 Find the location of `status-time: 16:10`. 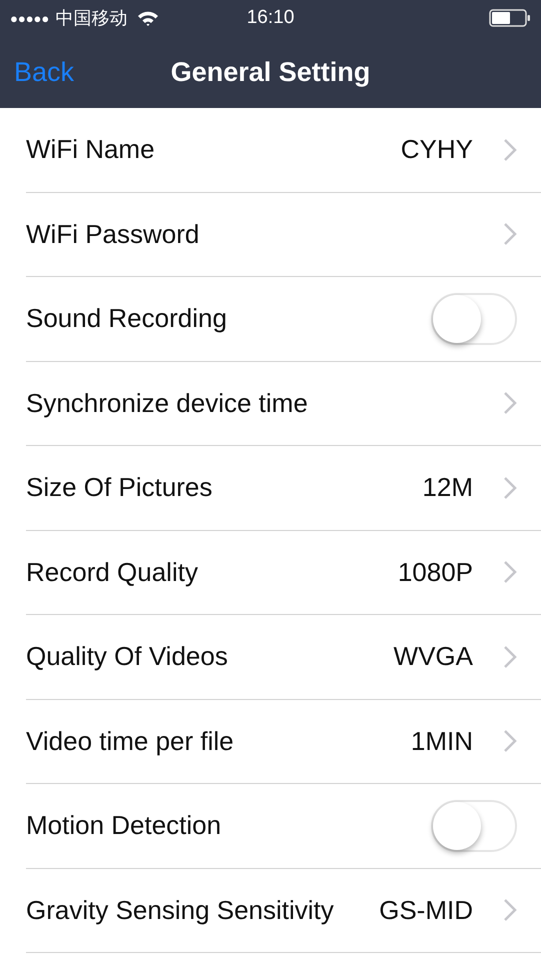

status-time: 16:10 is located at coordinates (271, 18).